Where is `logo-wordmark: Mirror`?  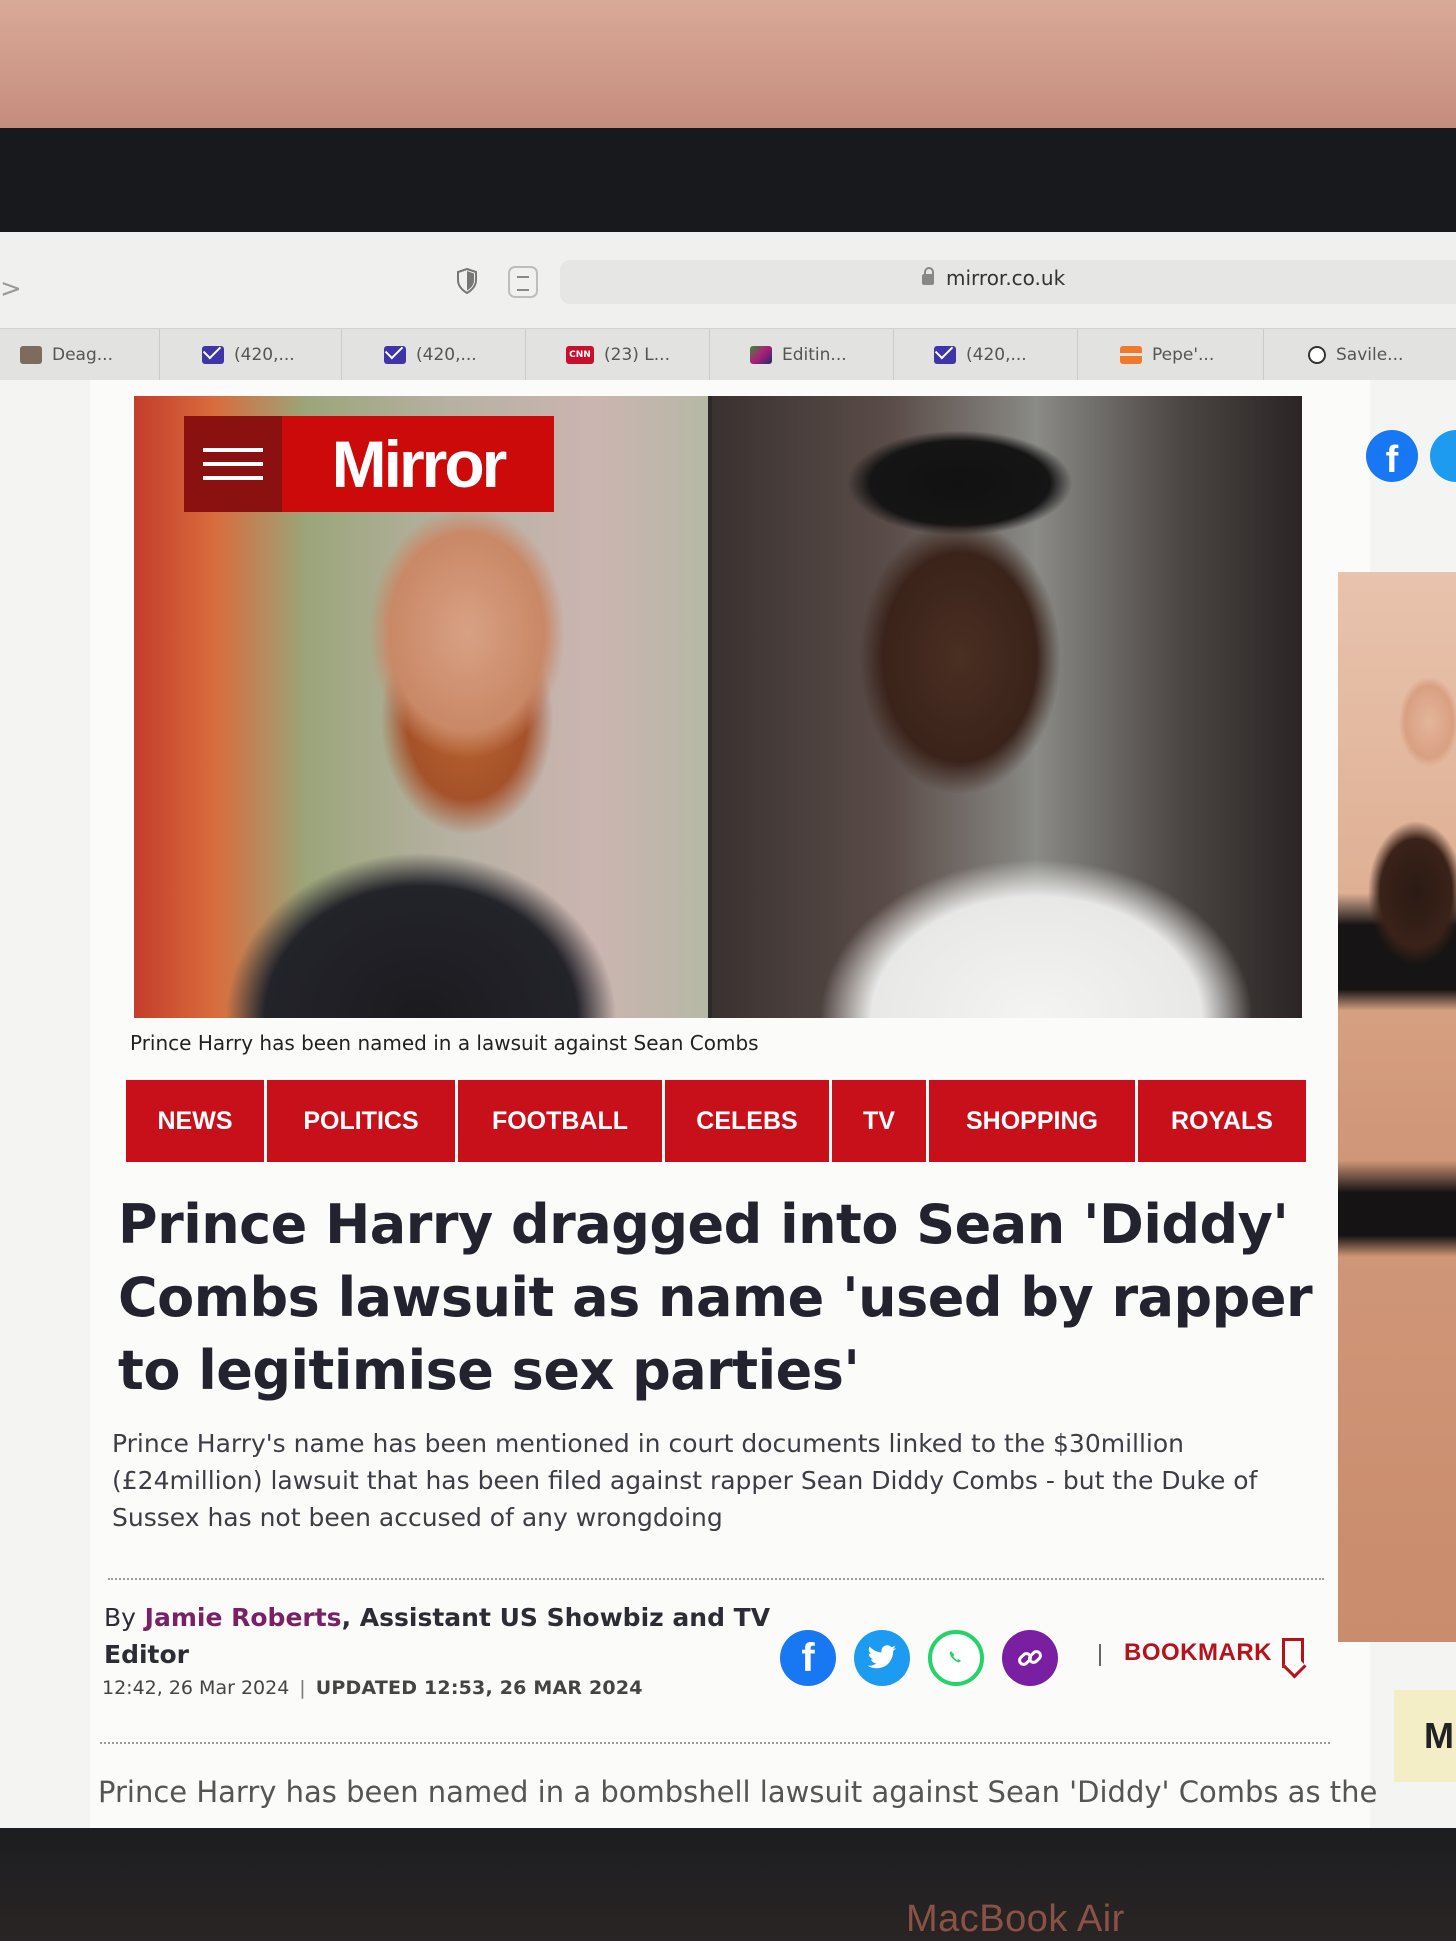
logo-wordmark: Mirror is located at coordinates (418, 464).